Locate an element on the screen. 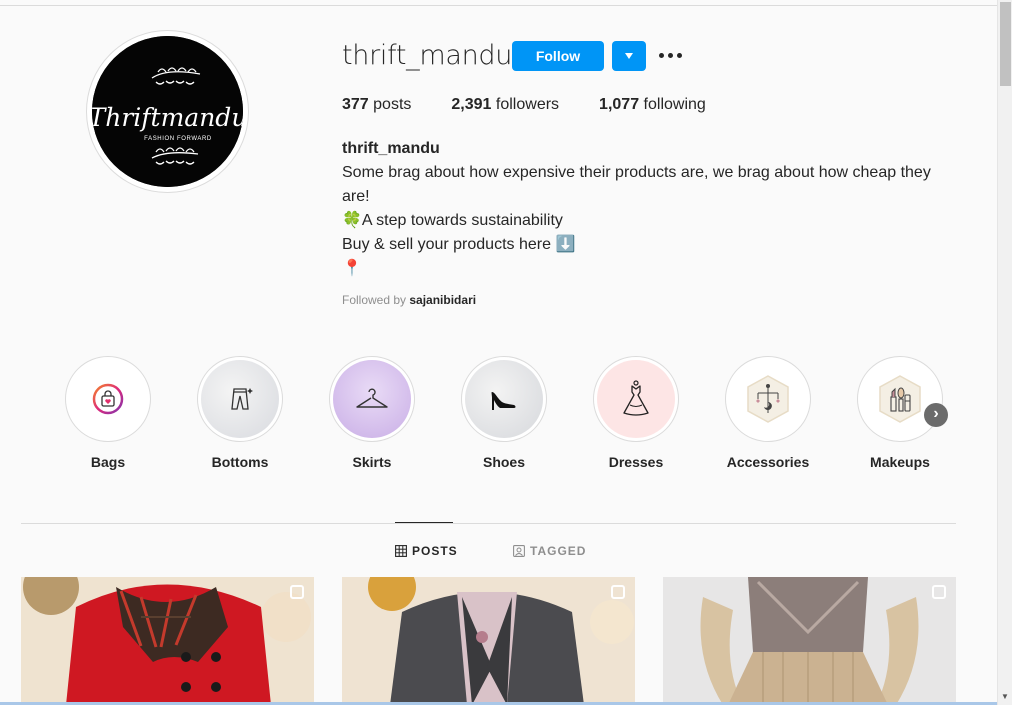 The width and height of the screenshot is (1012, 705). high-heel-icon is located at coordinates (503, 401).